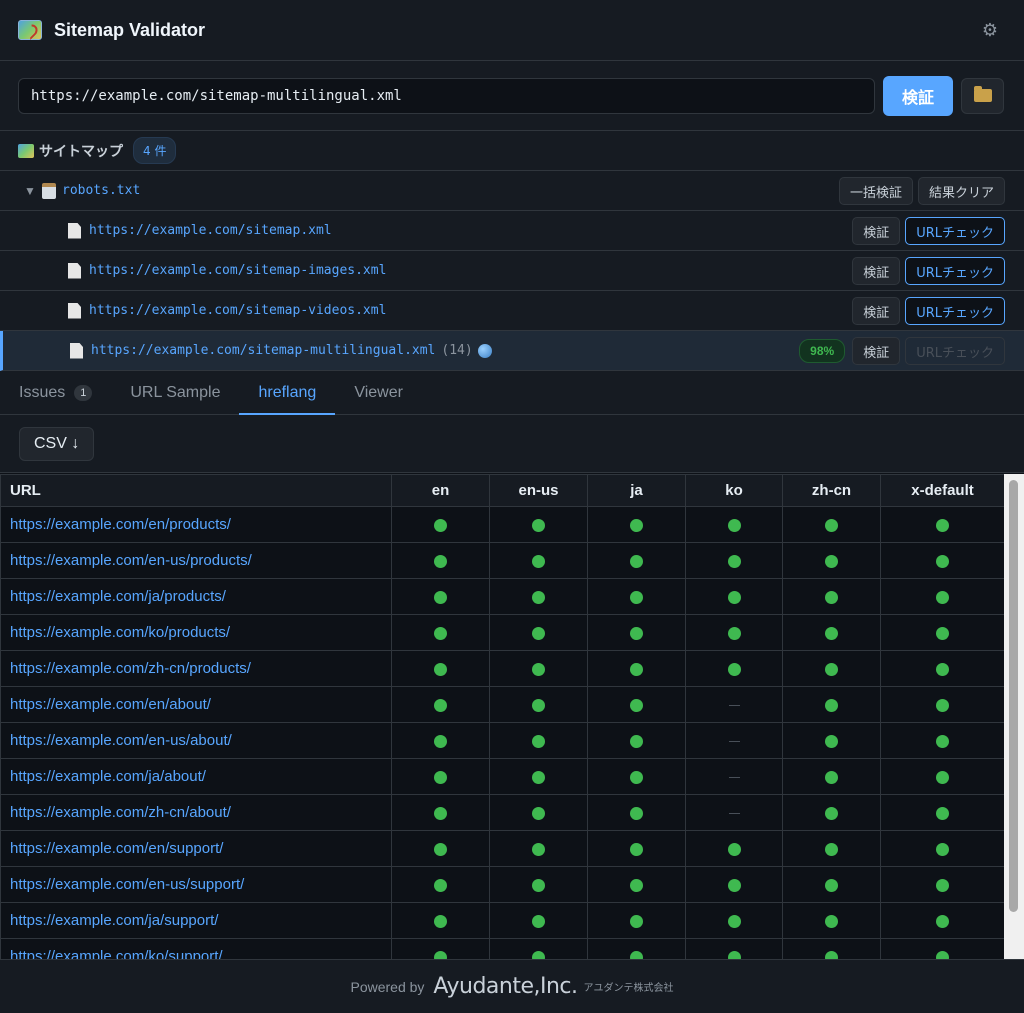 This screenshot has height=1013, width=1024. What do you see at coordinates (505, 986) in the screenshot?
I see `company-logo: Ayudante,Inc.` at bounding box center [505, 986].